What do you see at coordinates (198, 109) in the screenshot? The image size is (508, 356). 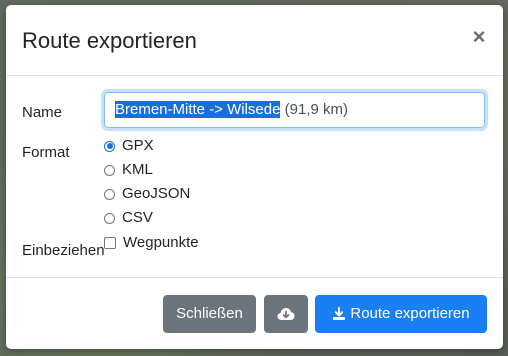 I see `name-selected-text: Bremen-Mitte -> Wilsede` at bounding box center [198, 109].